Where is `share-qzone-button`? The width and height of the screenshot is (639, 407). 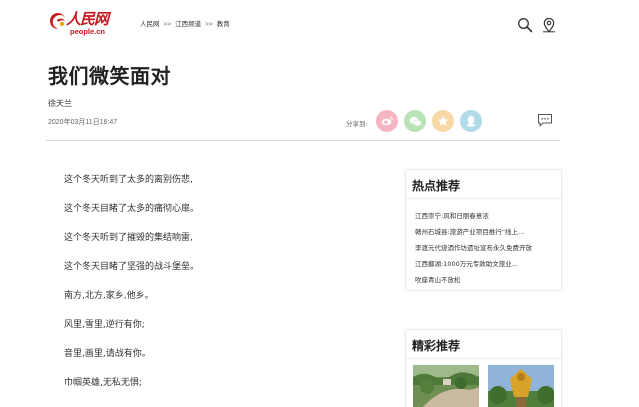 share-qzone-button is located at coordinates (443, 121).